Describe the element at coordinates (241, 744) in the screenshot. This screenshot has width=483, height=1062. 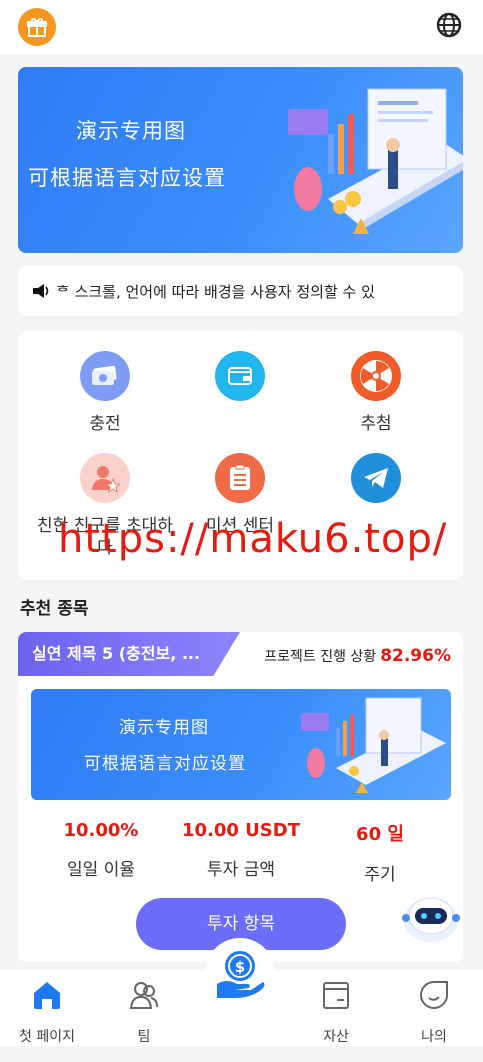
I see `product-banner: 演示专用图 可根据语言对应设置` at that location.